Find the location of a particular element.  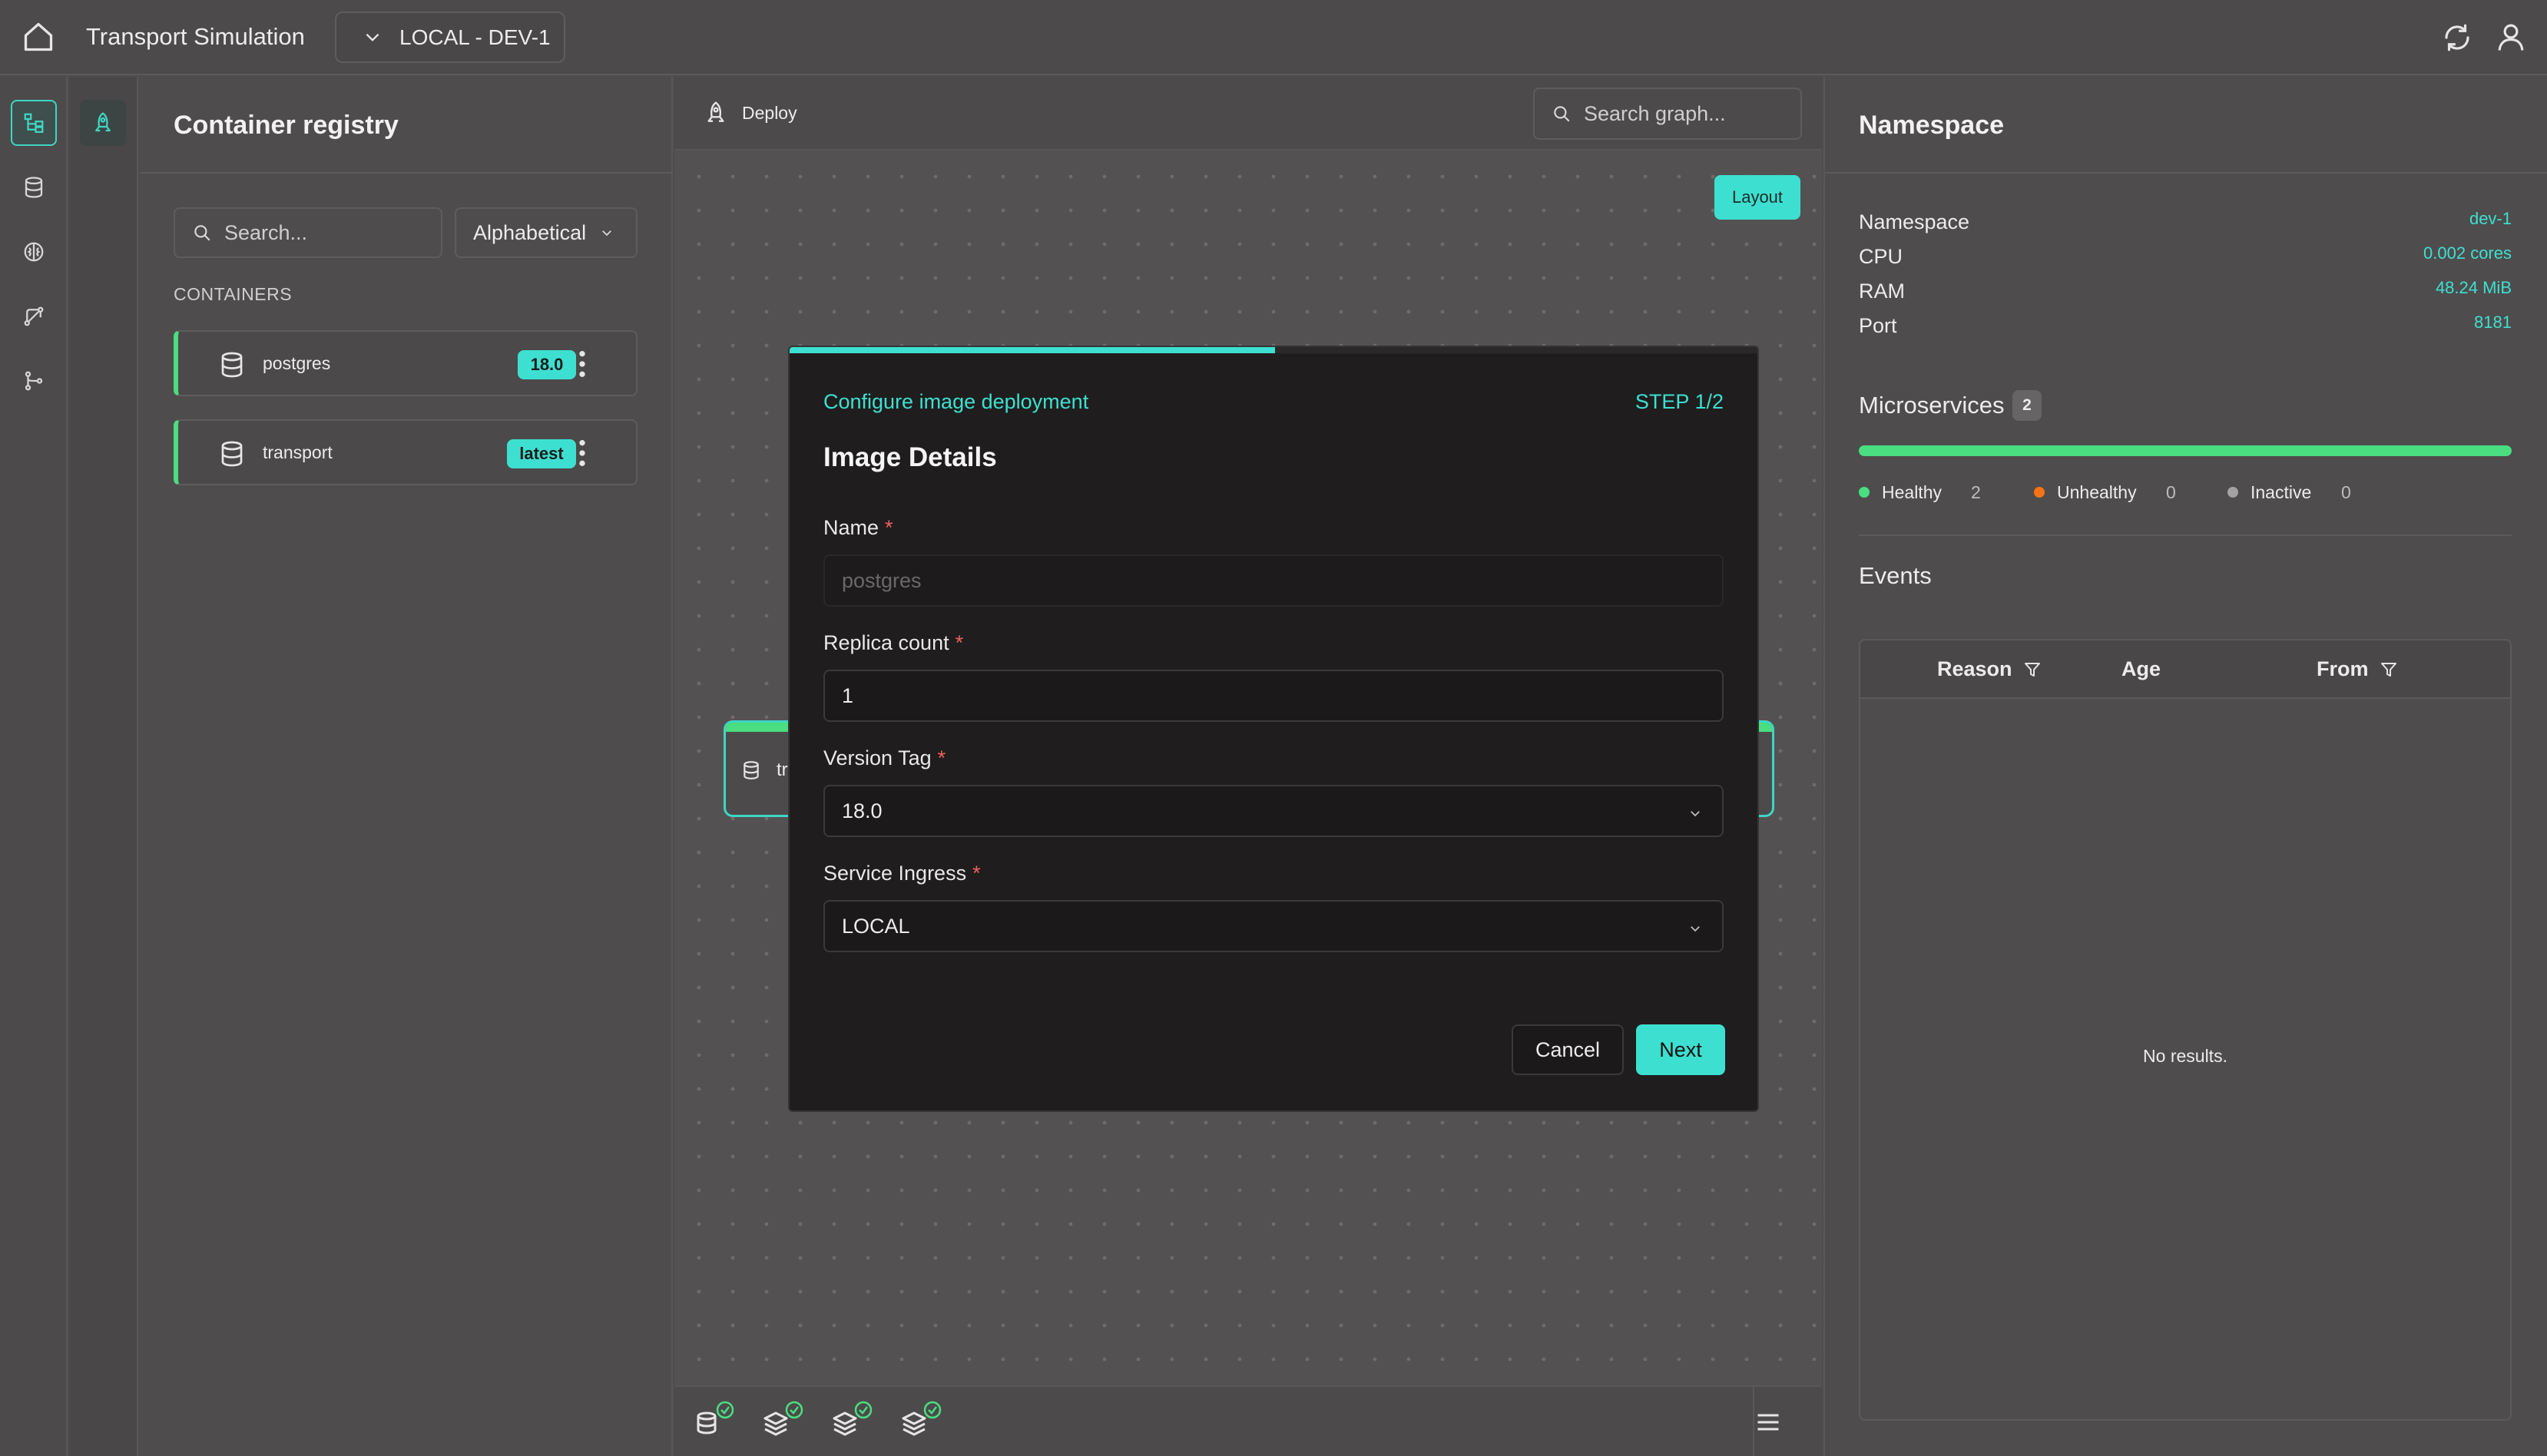

service-ingress-select: LOCAL is located at coordinates (1273, 926).